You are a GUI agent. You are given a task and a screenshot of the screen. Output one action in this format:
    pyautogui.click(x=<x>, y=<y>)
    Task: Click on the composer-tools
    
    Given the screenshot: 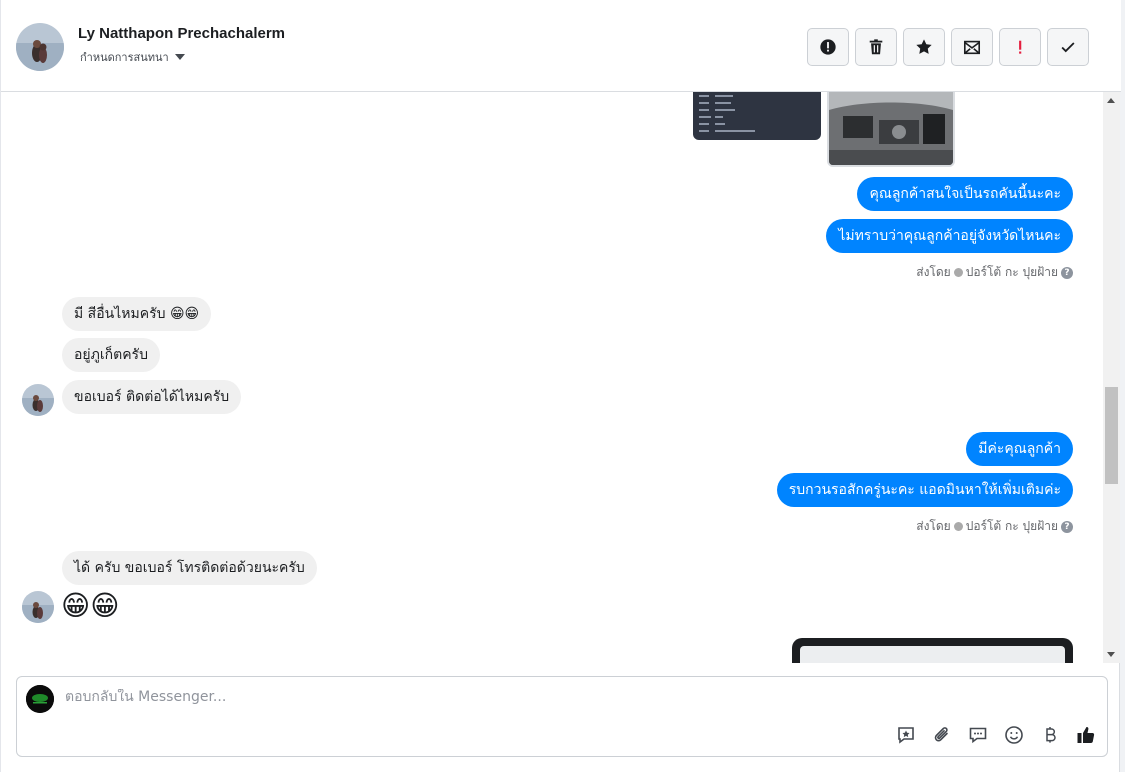 What is the action you would take?
    pyautogui.click(x=996, y=735)
    